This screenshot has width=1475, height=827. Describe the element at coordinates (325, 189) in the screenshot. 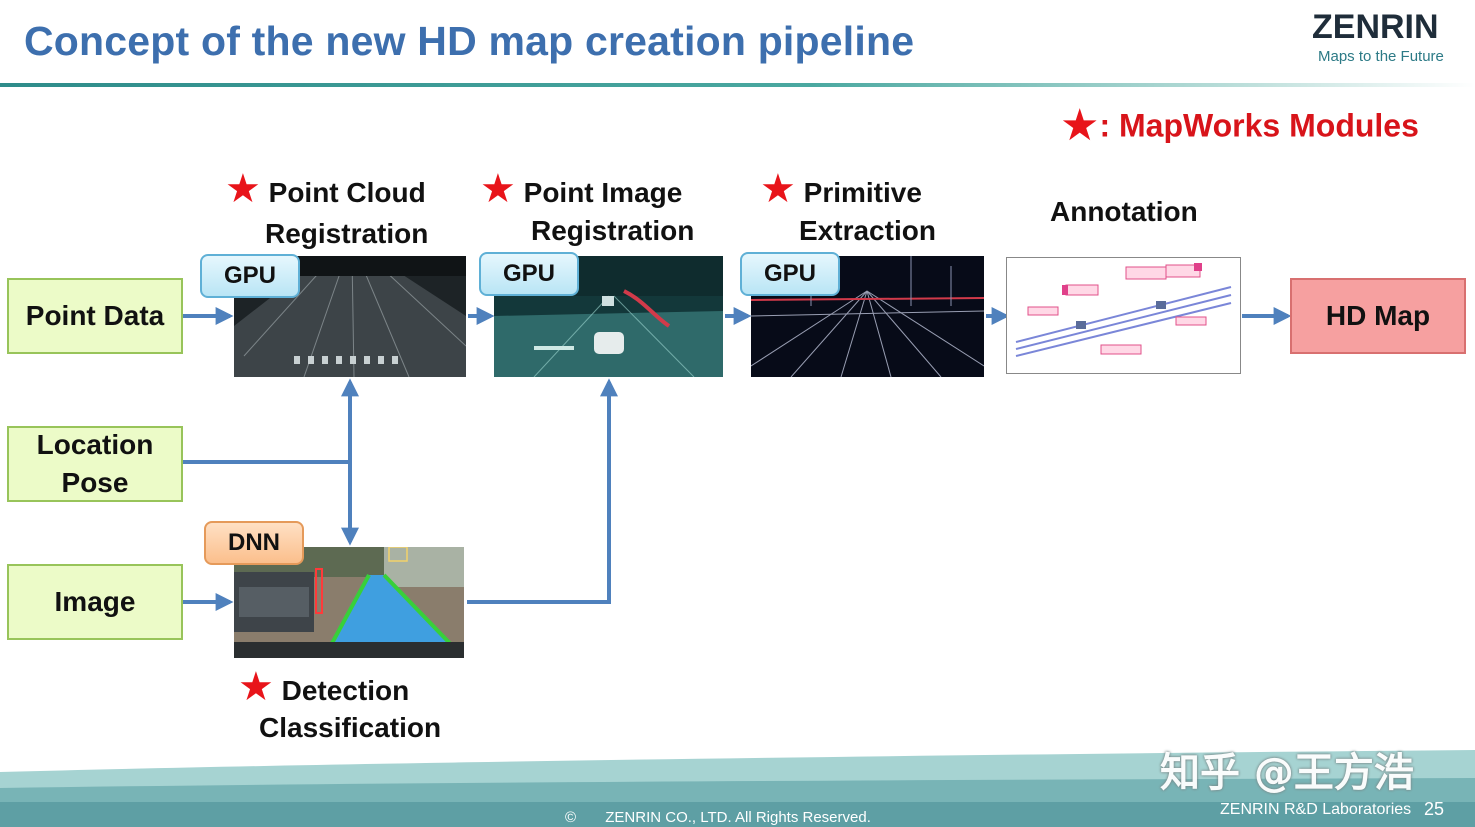

I see `label-point-cloud: ★ Point Cloud` at that location.